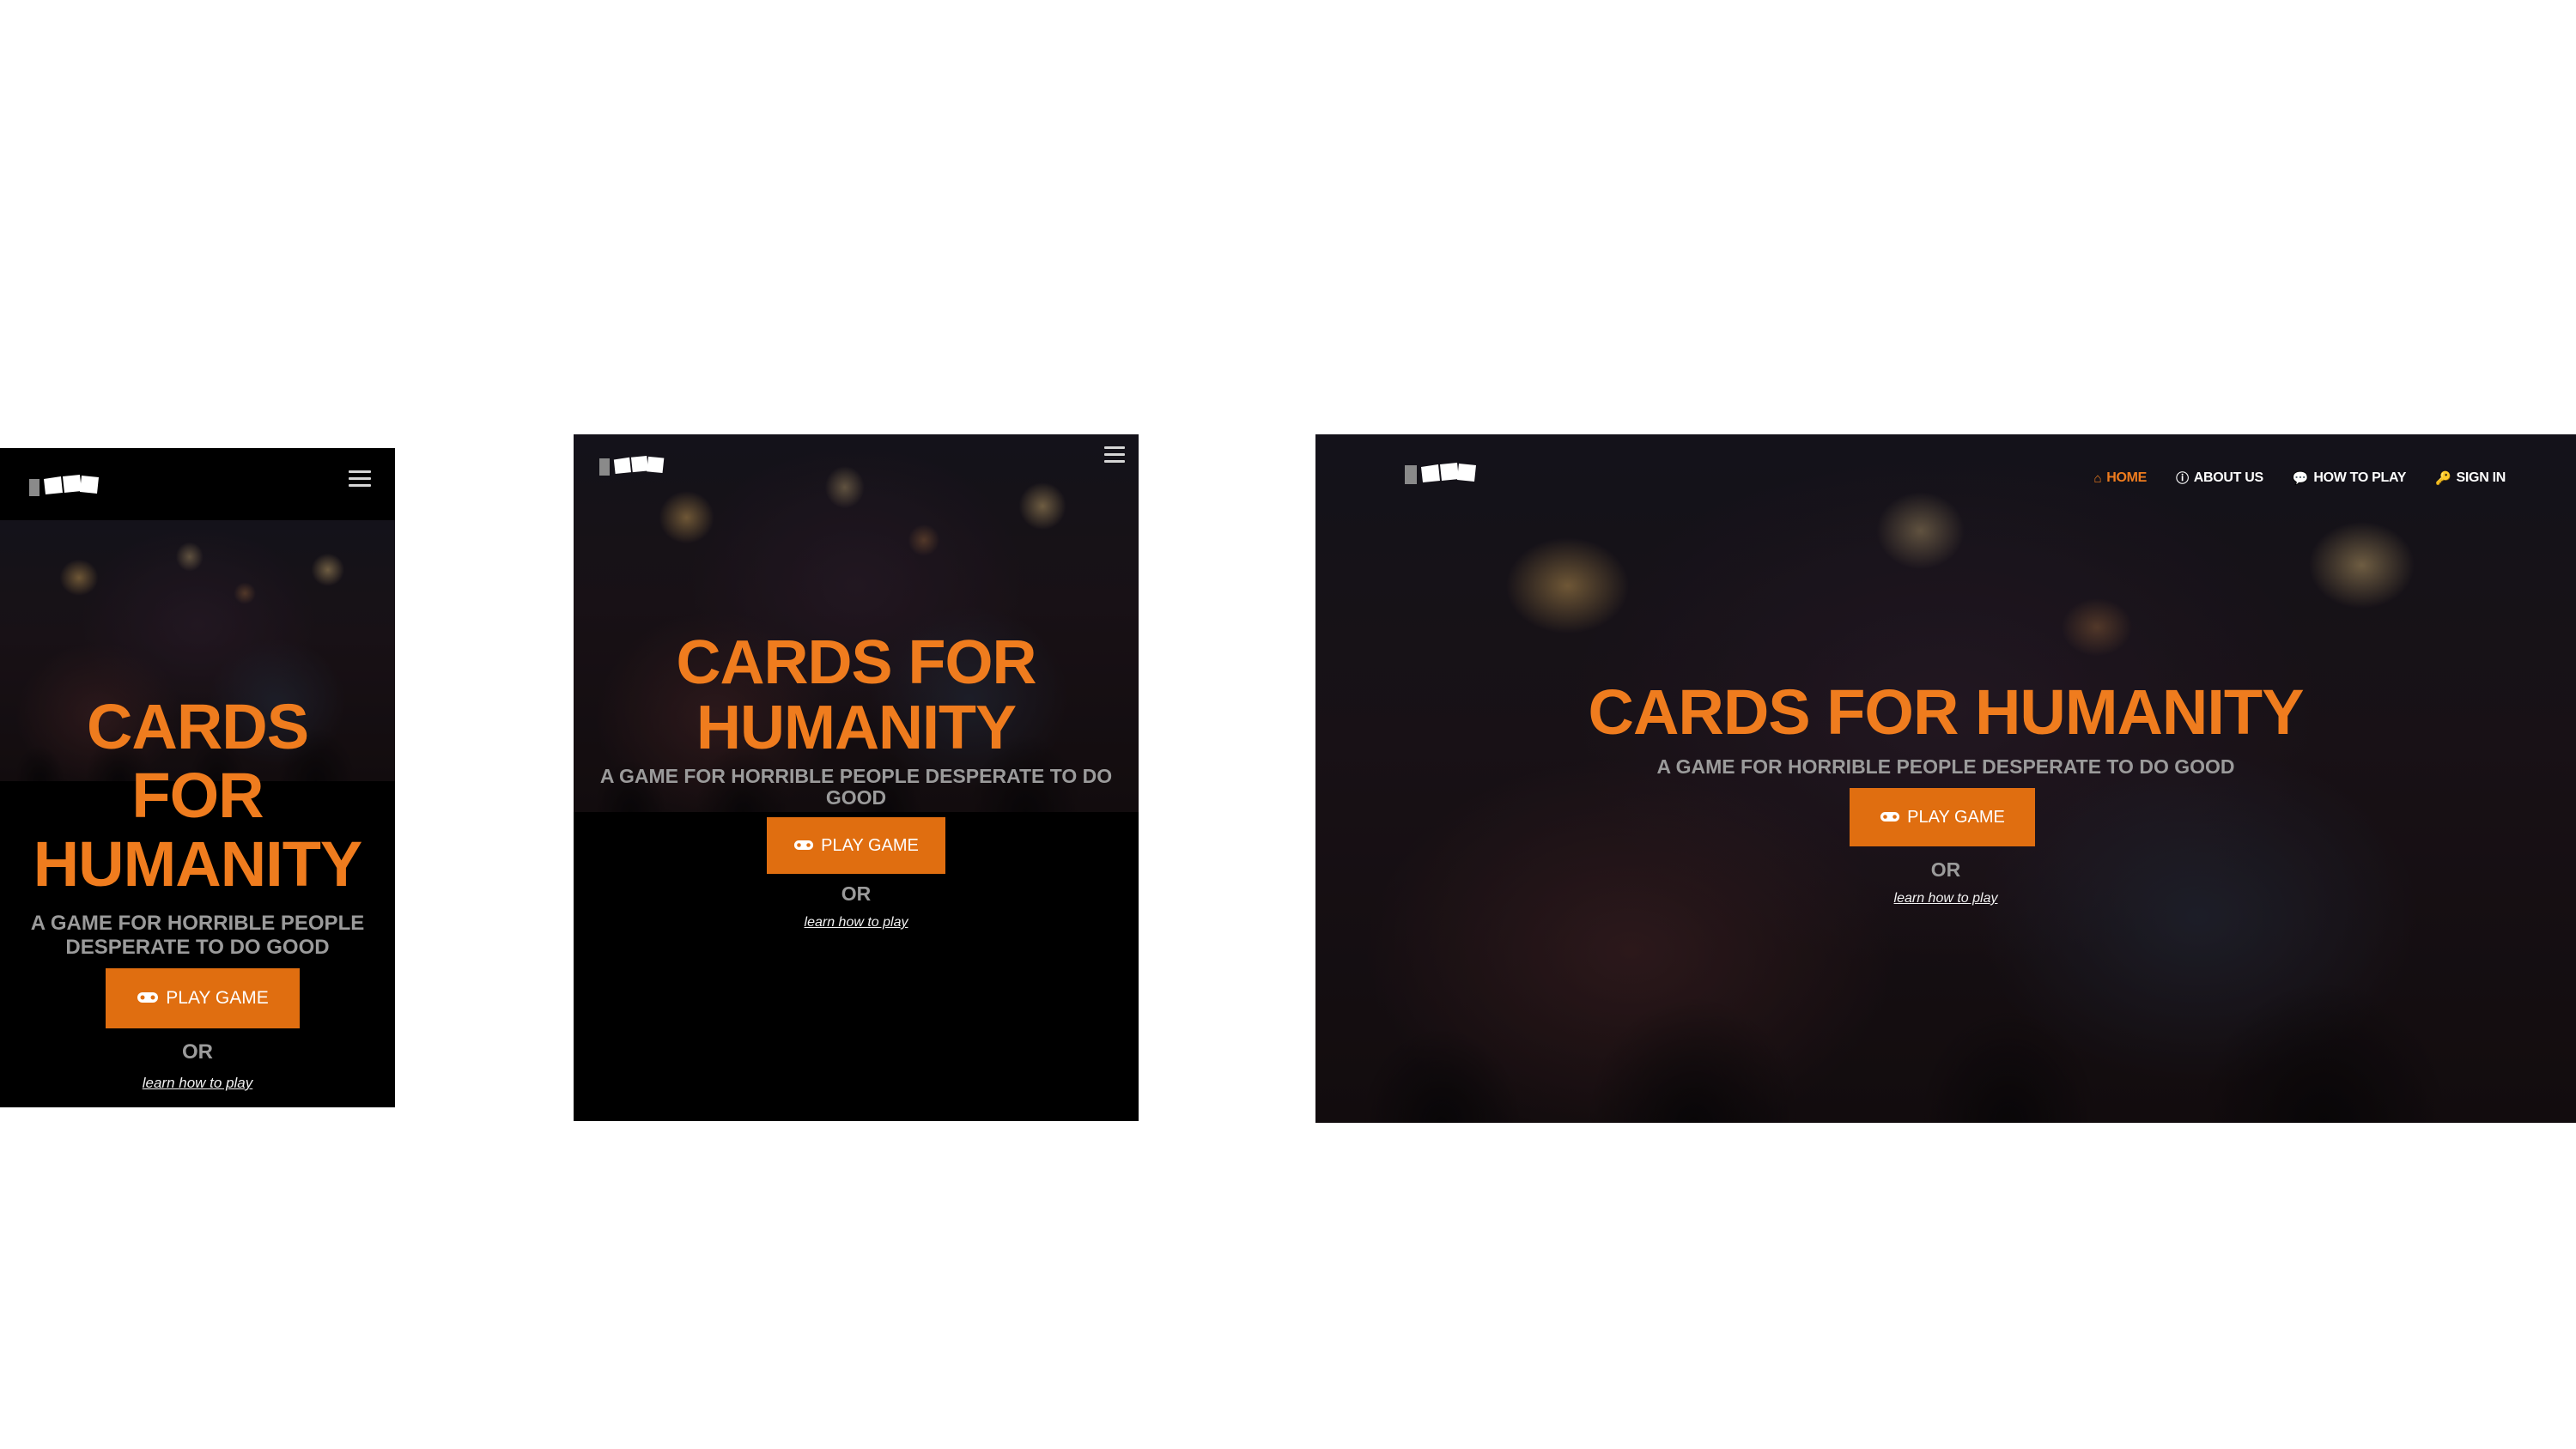  Describe the element at coordinates (2349, 478) in the screenshot. I see `nav-how-to-play: 💬 HOW TO PLAY` at that location.